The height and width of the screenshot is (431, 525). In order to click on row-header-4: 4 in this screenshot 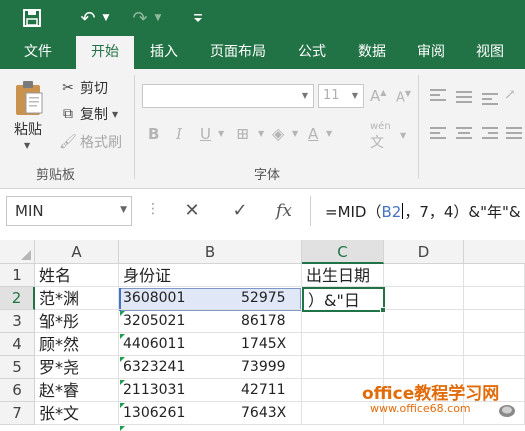, I will do `click(17, 344)`.